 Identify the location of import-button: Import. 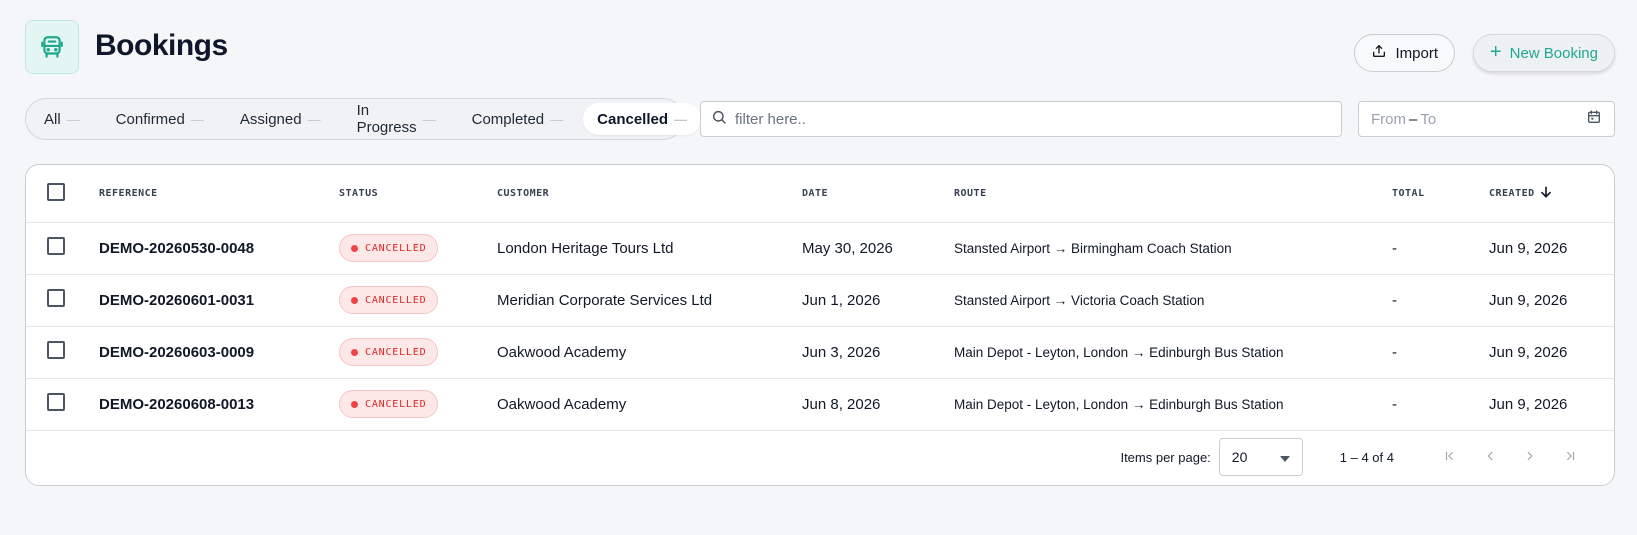
(1404, 53).